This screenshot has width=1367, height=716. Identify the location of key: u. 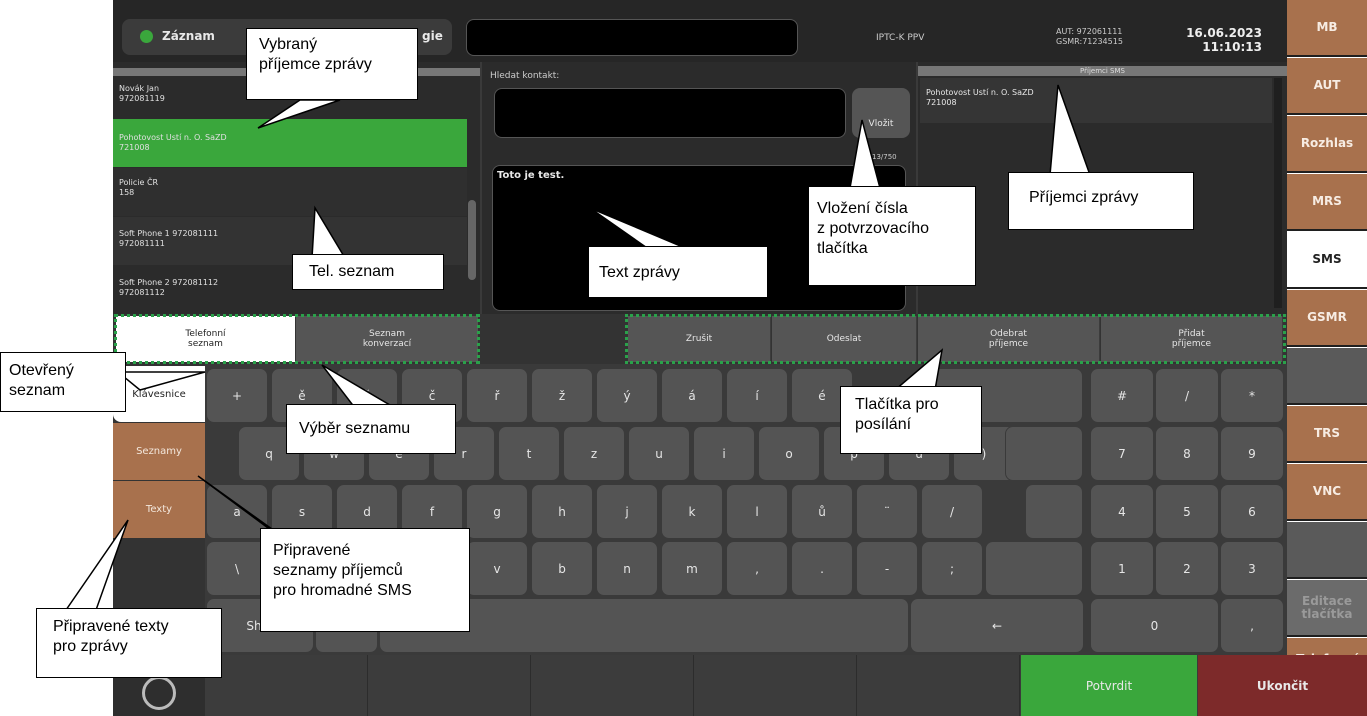
(659, 453).